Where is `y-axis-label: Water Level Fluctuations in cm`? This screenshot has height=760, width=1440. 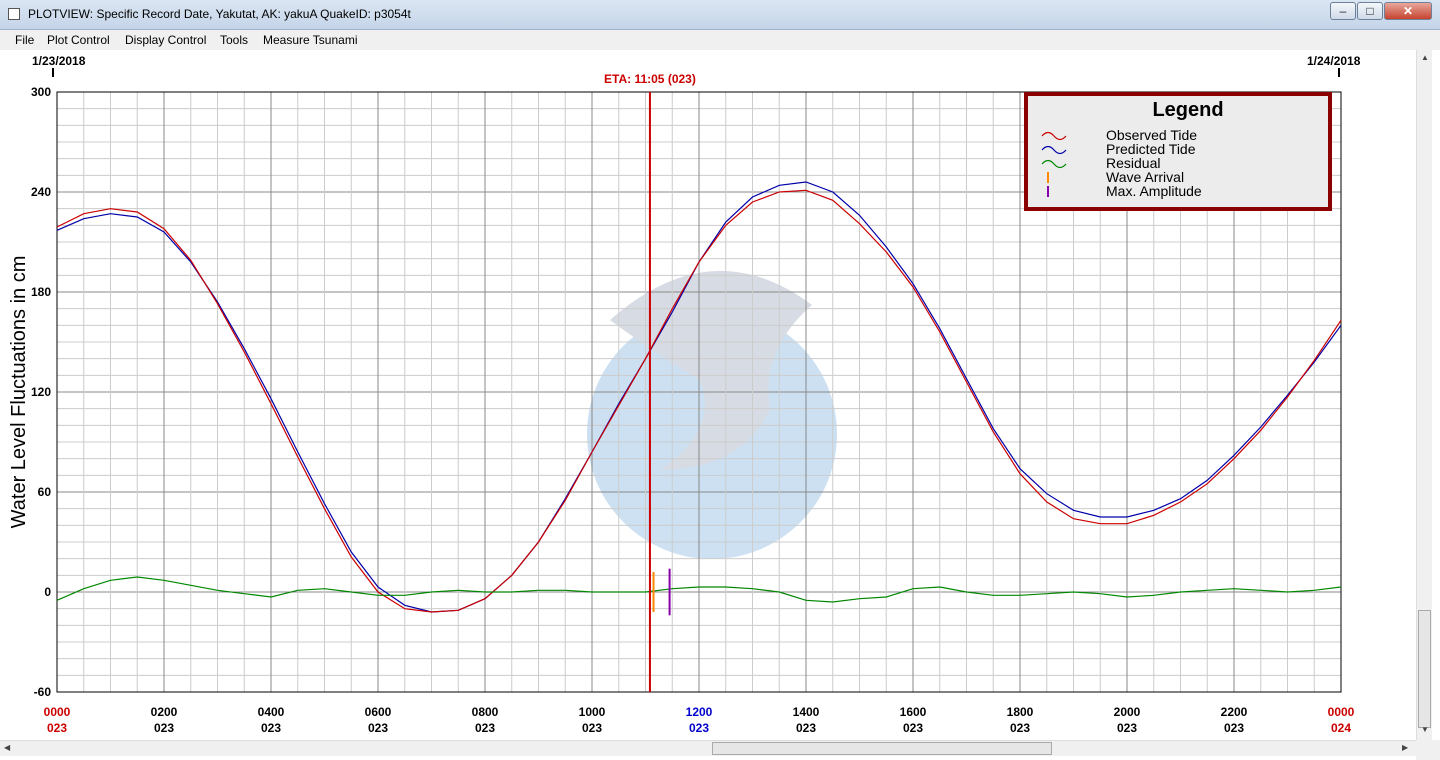
y-axis-label: Water Level Fluctuations in cm is located at coordinates (19, 392).